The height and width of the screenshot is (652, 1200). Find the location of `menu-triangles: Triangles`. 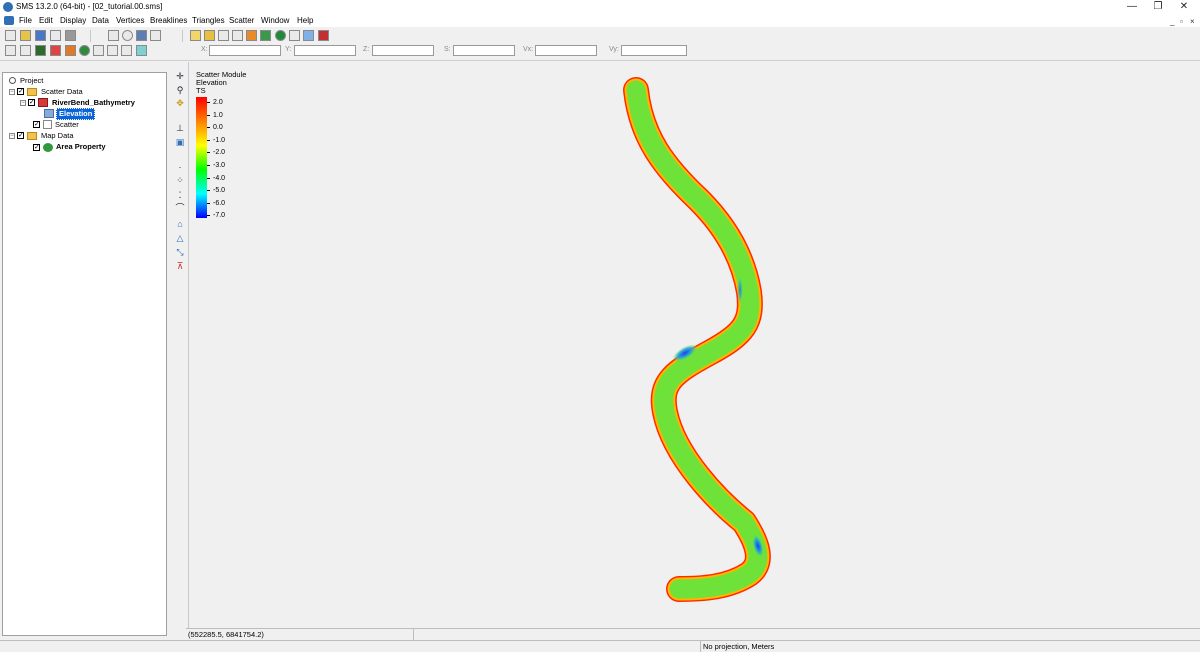

menu-triangles: Triangles is located at coordinates (208, 20).